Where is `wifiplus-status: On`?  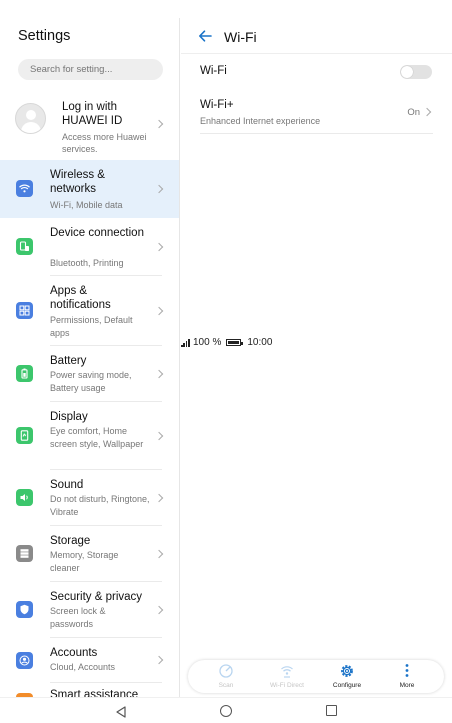 wifiplus-status: On is located at coordinates (413, 112).